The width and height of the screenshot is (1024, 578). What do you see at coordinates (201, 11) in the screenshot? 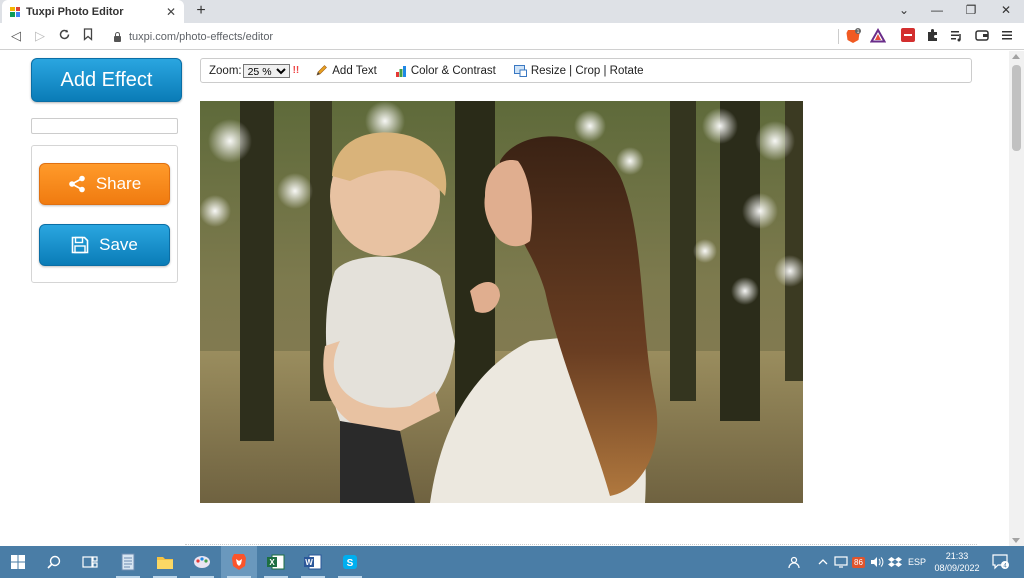
I see `new-tab-button: +` at bounding box center [201, 11].